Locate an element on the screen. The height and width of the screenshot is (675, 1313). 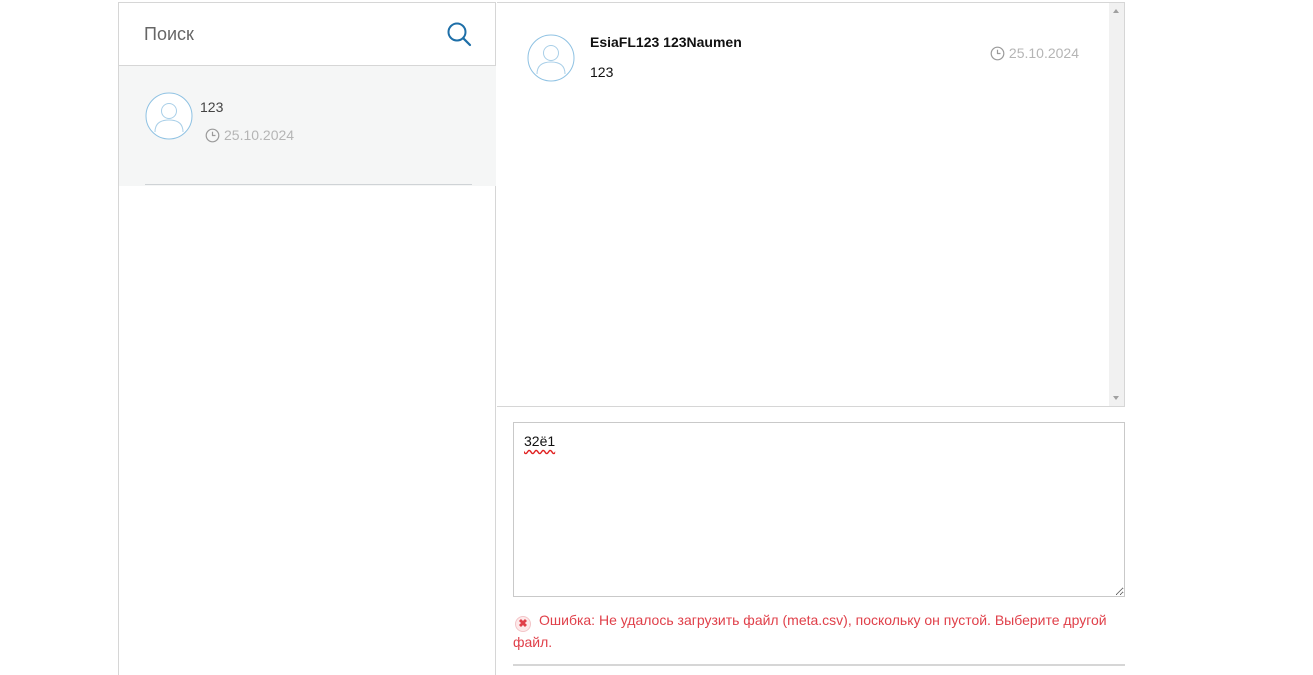
message-input: 32ё1 is located at coordinates (819, 509).